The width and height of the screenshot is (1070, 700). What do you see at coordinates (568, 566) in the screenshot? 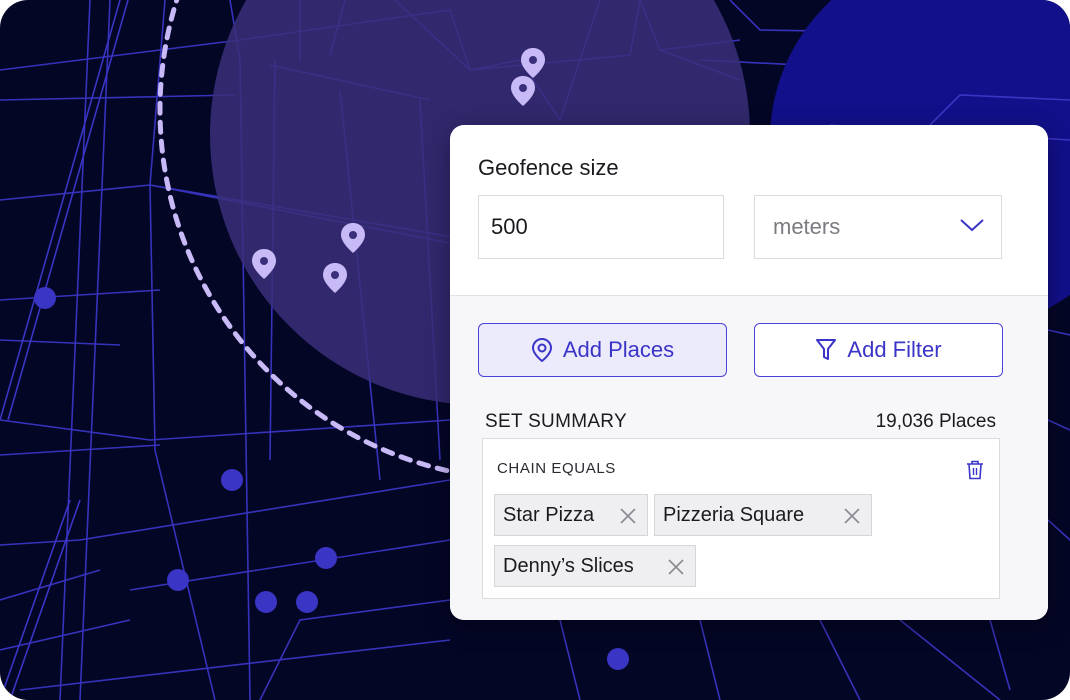
I see `chip-label: Denny’s Slices` at bounding box center [568, 566].